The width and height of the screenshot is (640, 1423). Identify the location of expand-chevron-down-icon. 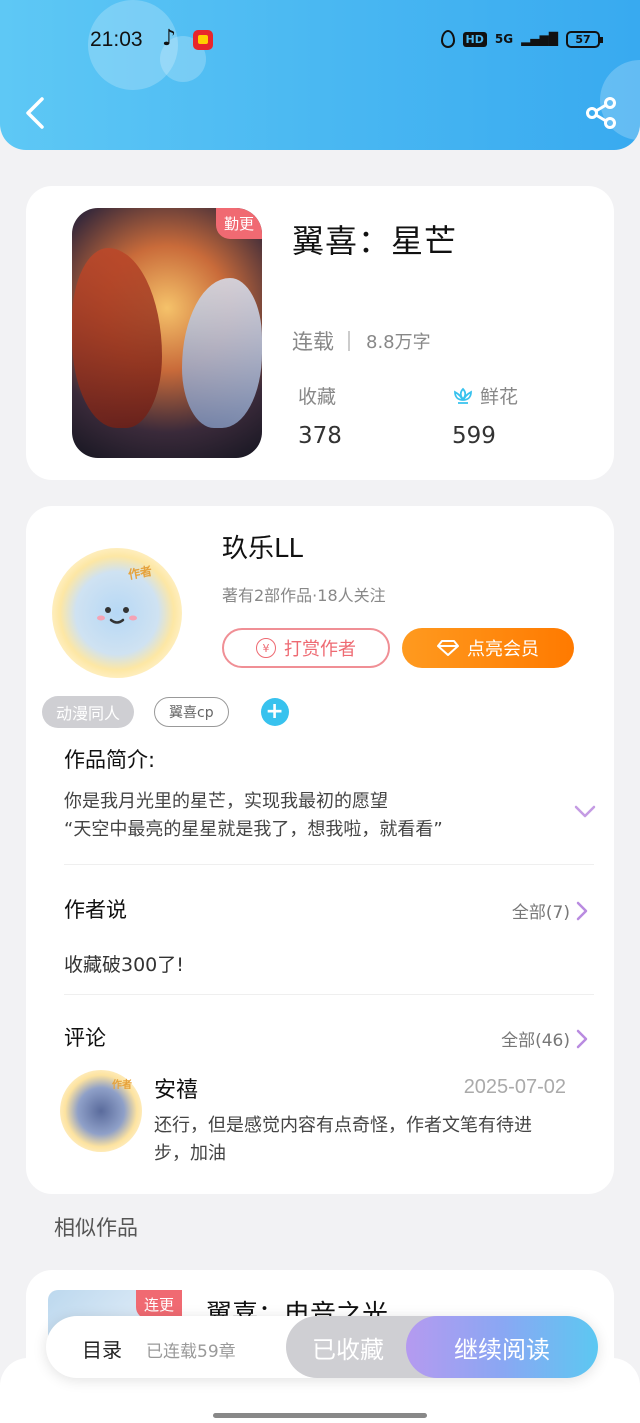
(585, 812).